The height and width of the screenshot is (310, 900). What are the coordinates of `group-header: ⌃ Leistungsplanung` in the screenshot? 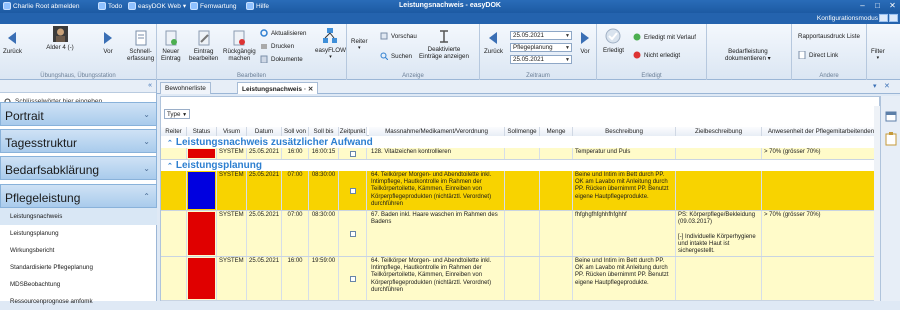 It's located at (521, 165).